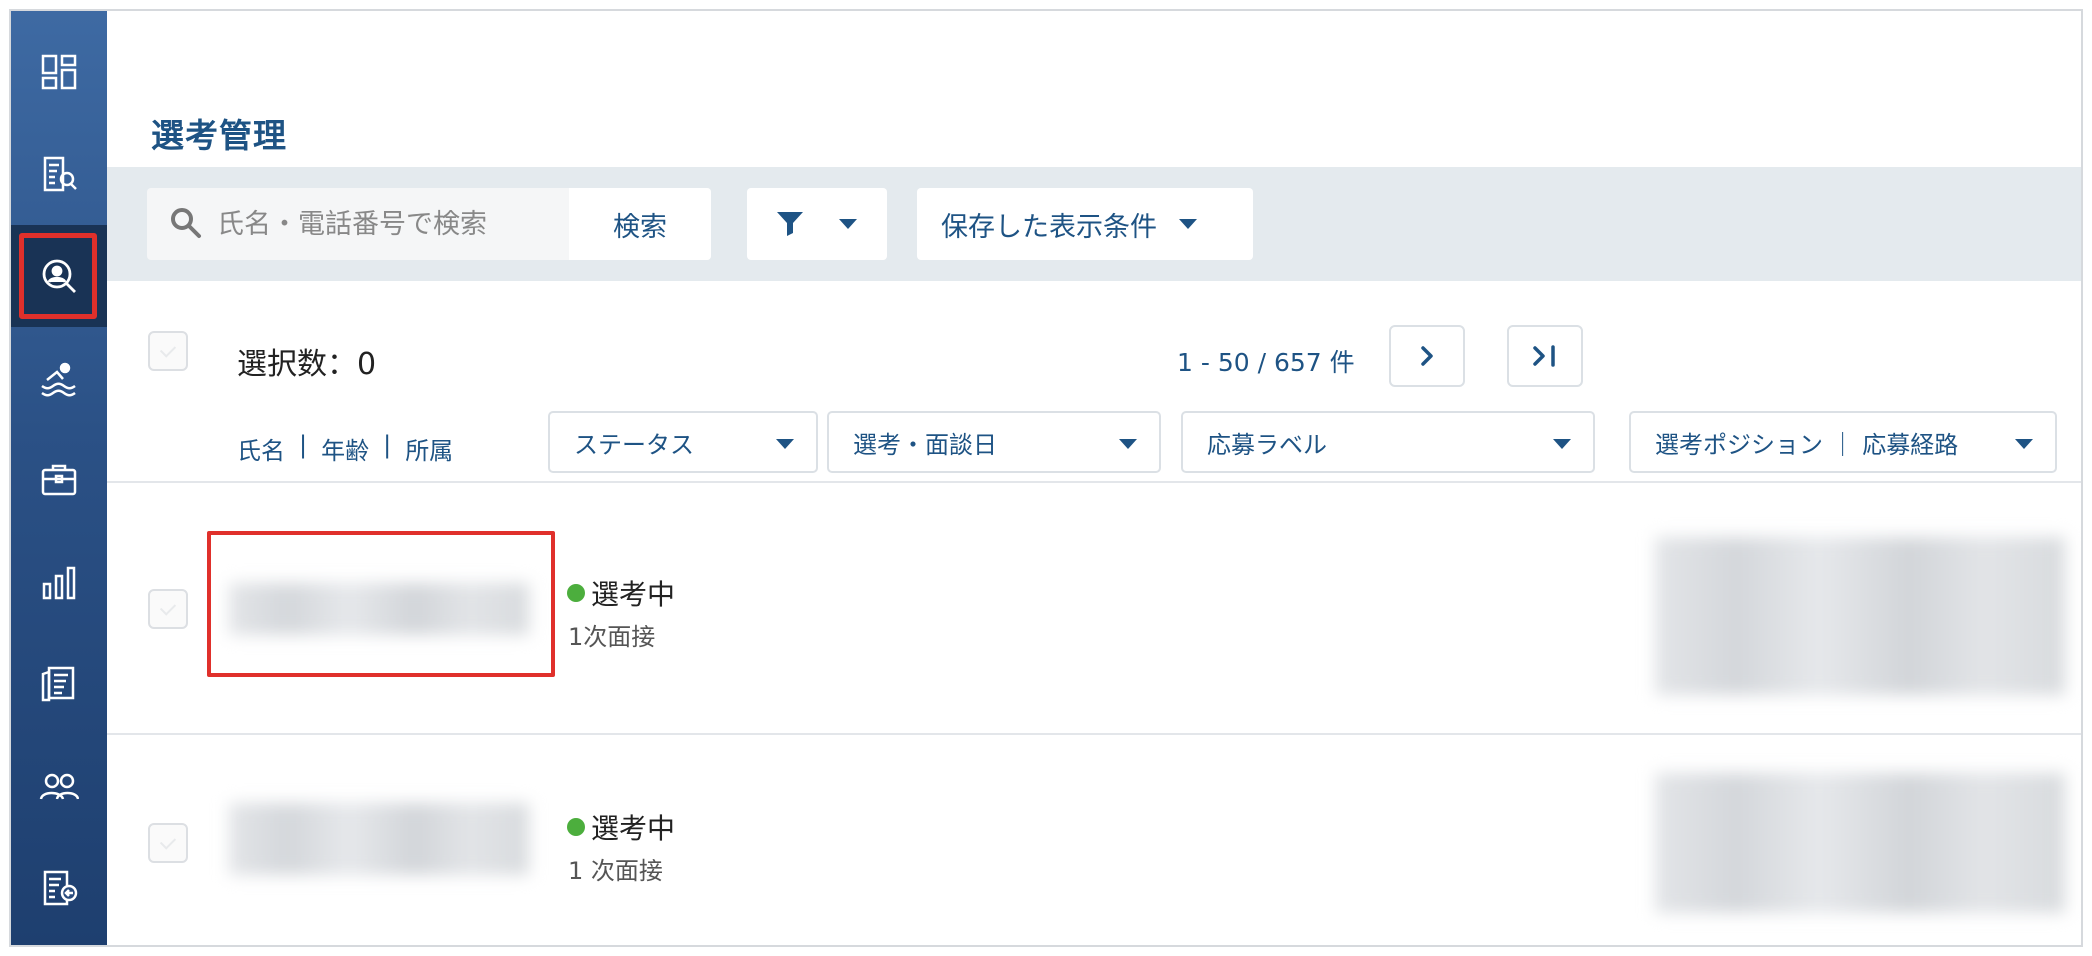 The height and width of the screenshot is (956, 2092). I want to click on sidebar-item-candidate-search, so click(59, 276).